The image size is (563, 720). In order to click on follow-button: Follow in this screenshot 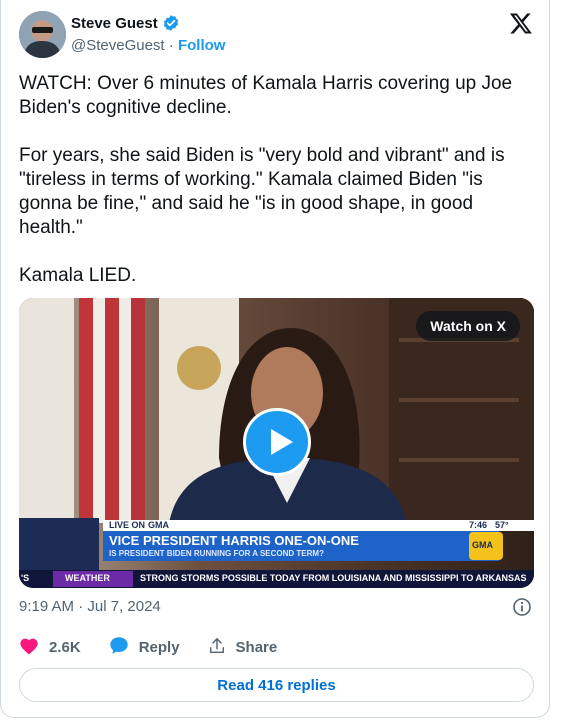, I will do `click(202, 45)`.